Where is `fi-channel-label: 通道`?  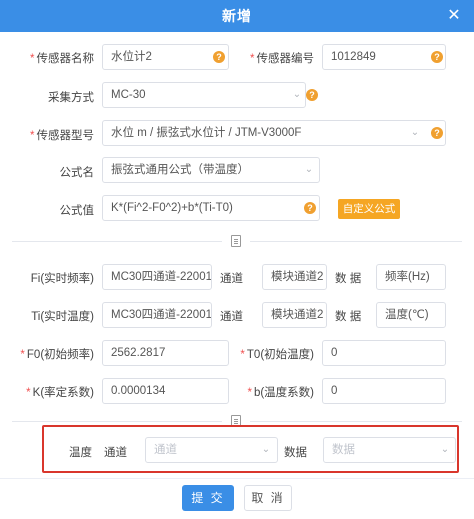
fi-channel-label: 通道 is located at coordinates (231, 279).